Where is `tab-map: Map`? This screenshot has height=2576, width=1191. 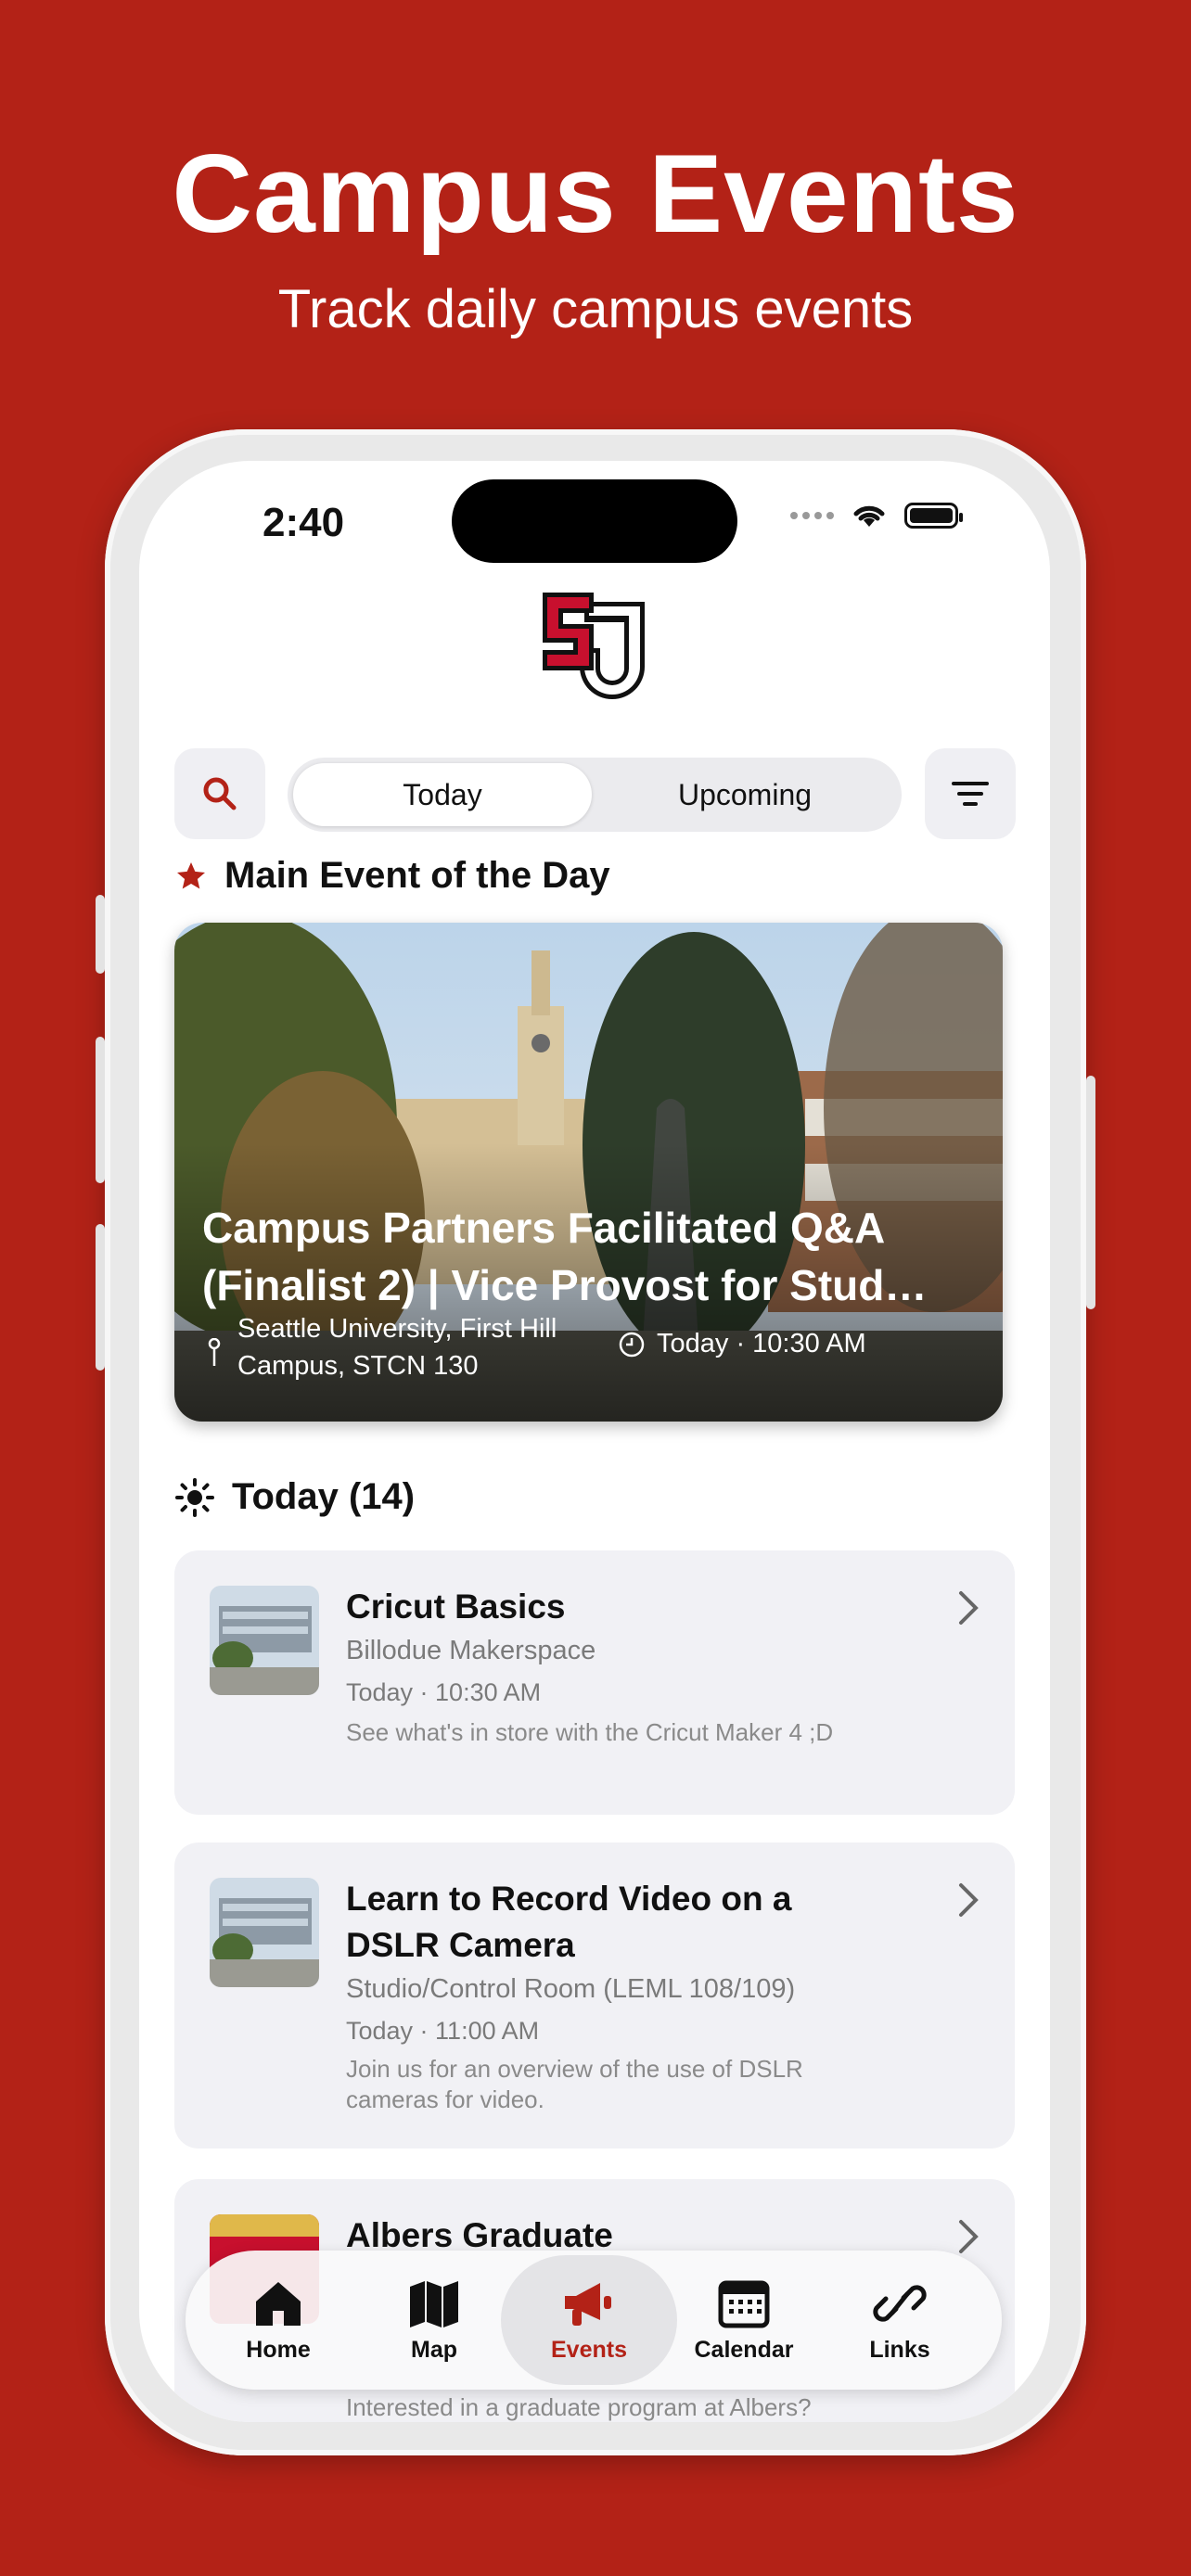
tab-map: Map is located at coordinates (434, 2320).